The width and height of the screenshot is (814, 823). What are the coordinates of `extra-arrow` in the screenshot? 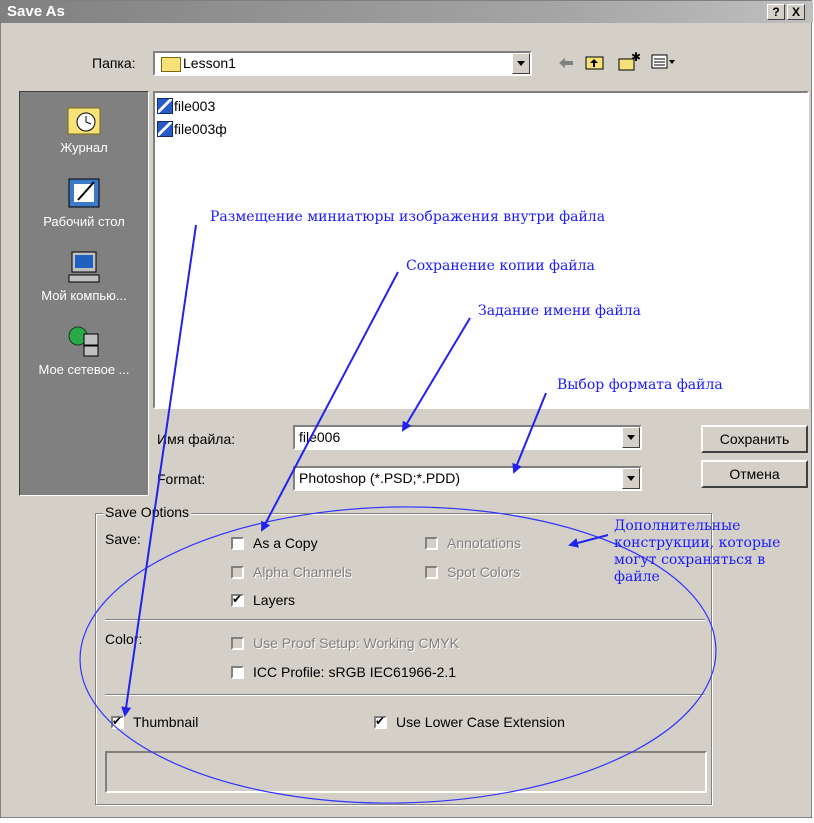 It's located at (588, 541).